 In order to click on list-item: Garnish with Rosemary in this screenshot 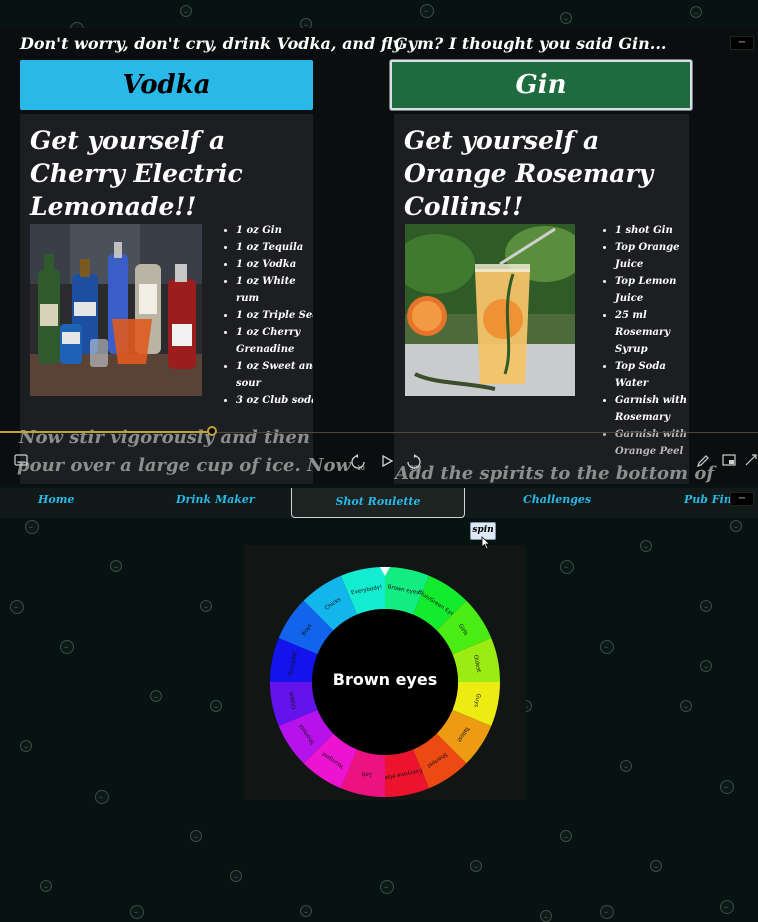, I will do `click(652, 409)`.